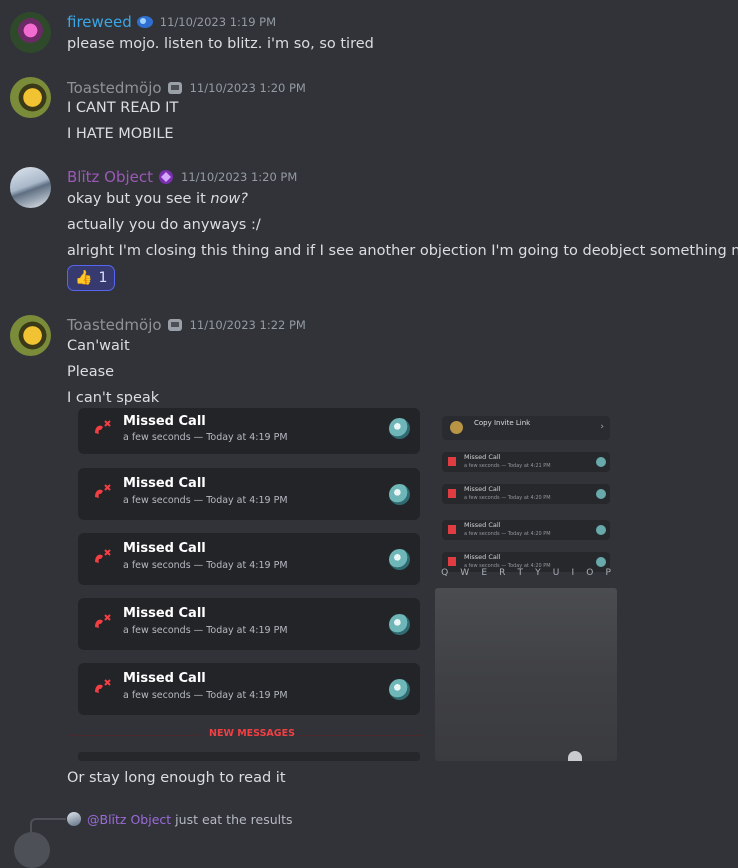  What do you see at coordinates (502, 423) in the screenshot?
I see `invite-label: Copy Invite Link` at bounding box center [502, 423].